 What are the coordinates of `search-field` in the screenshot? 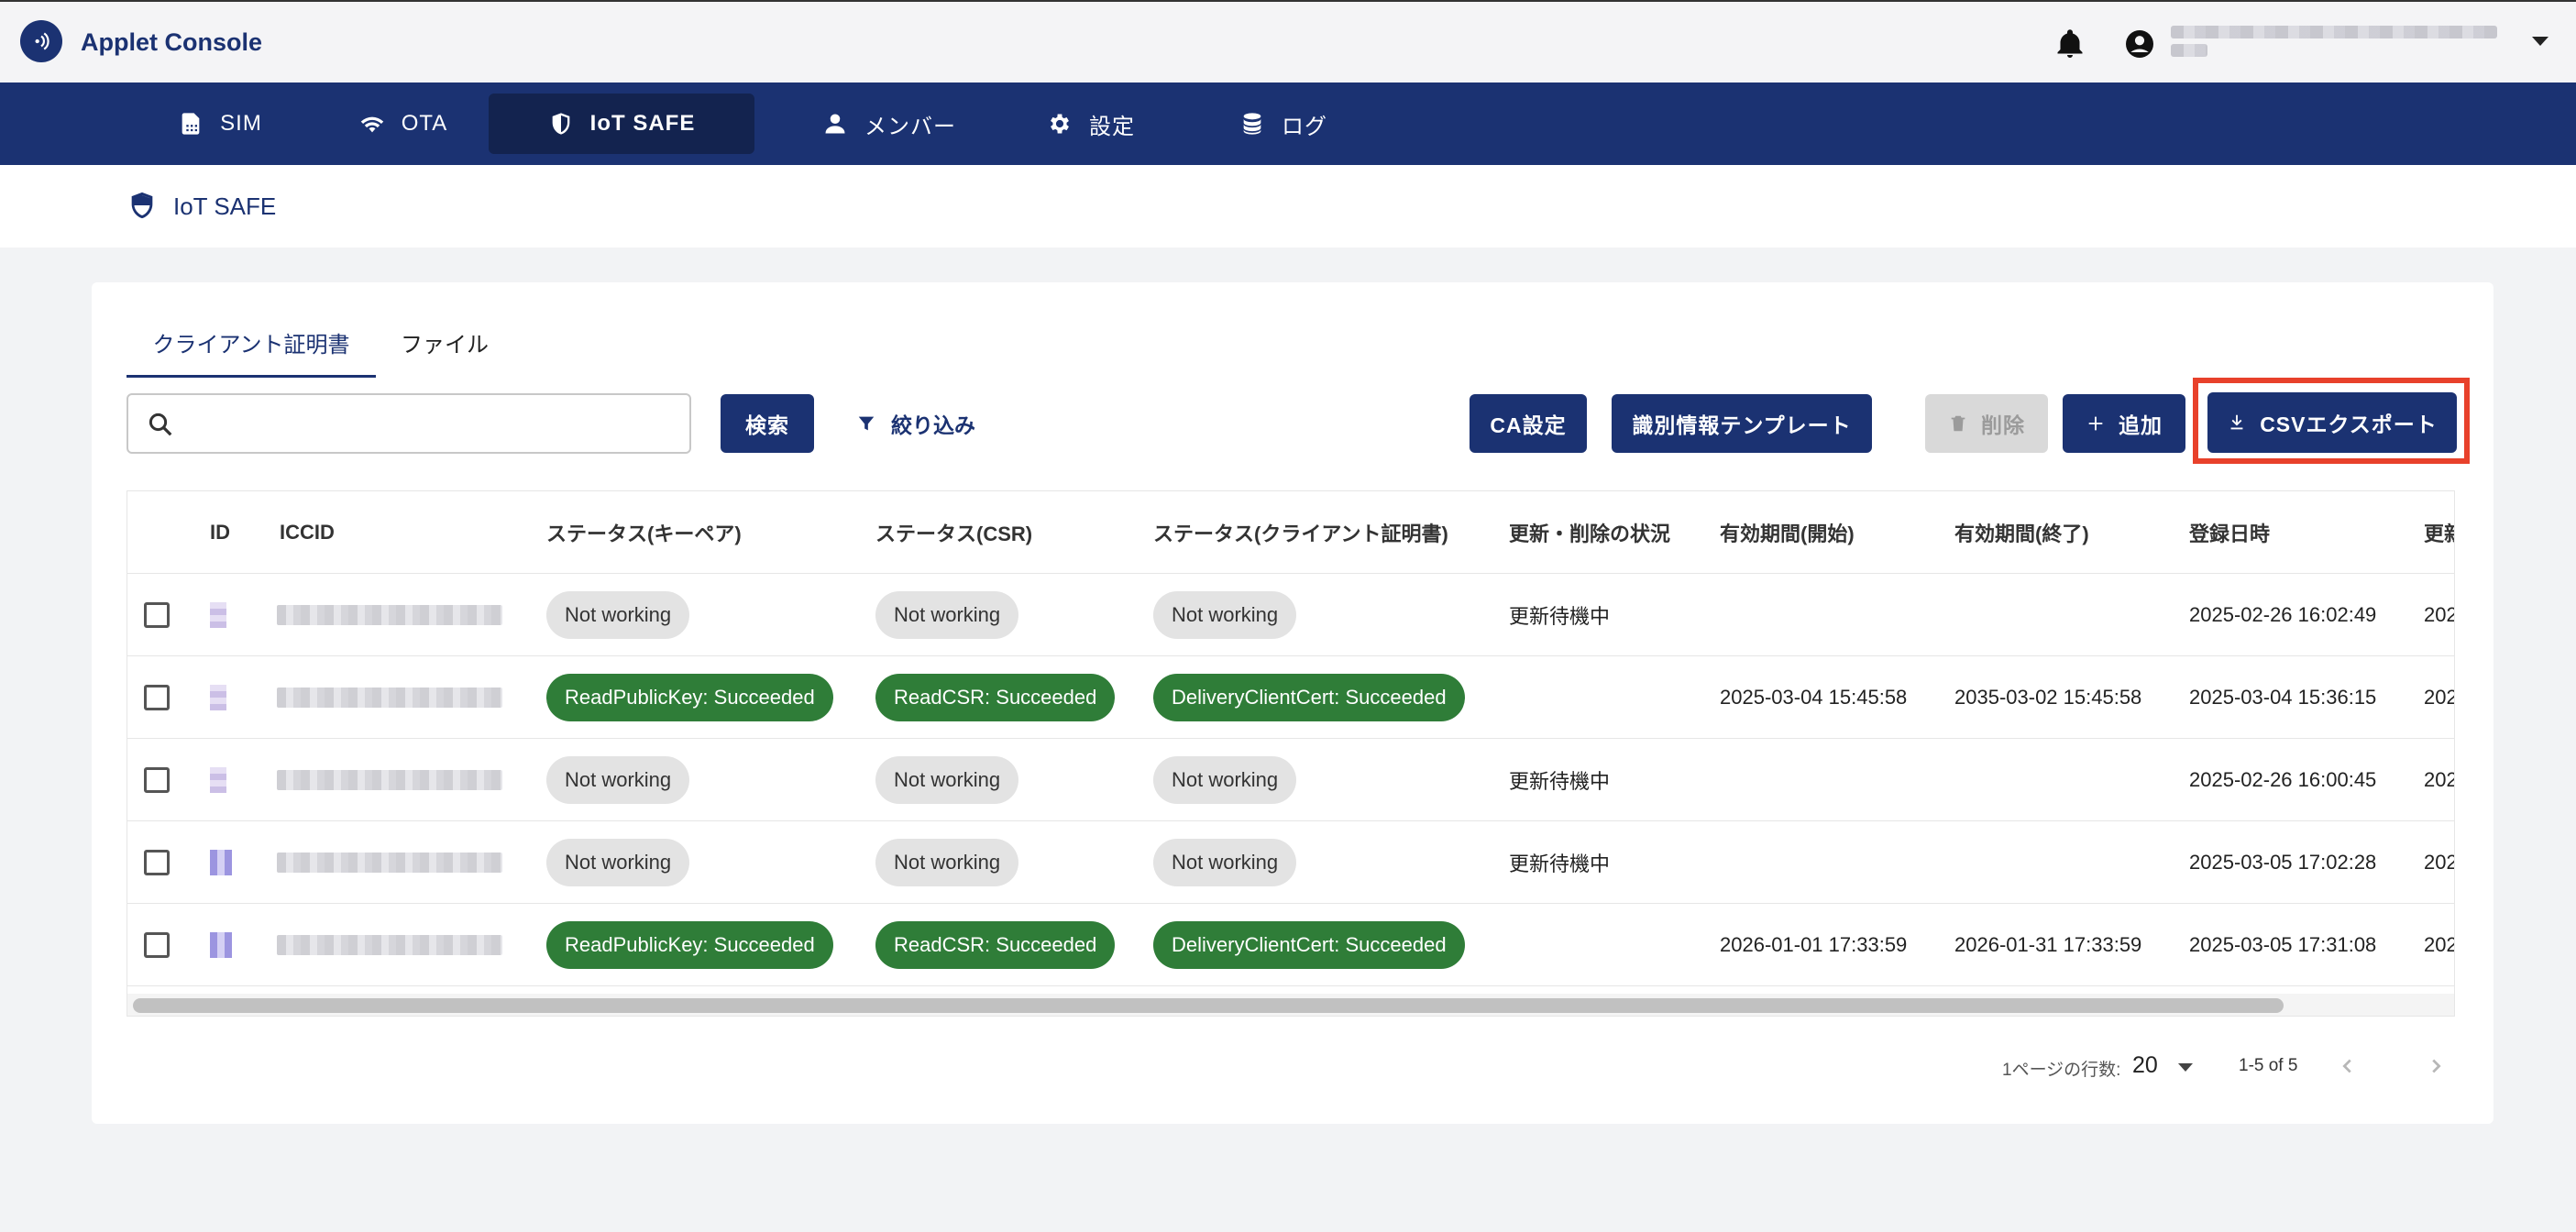 It's located at (409, 423).